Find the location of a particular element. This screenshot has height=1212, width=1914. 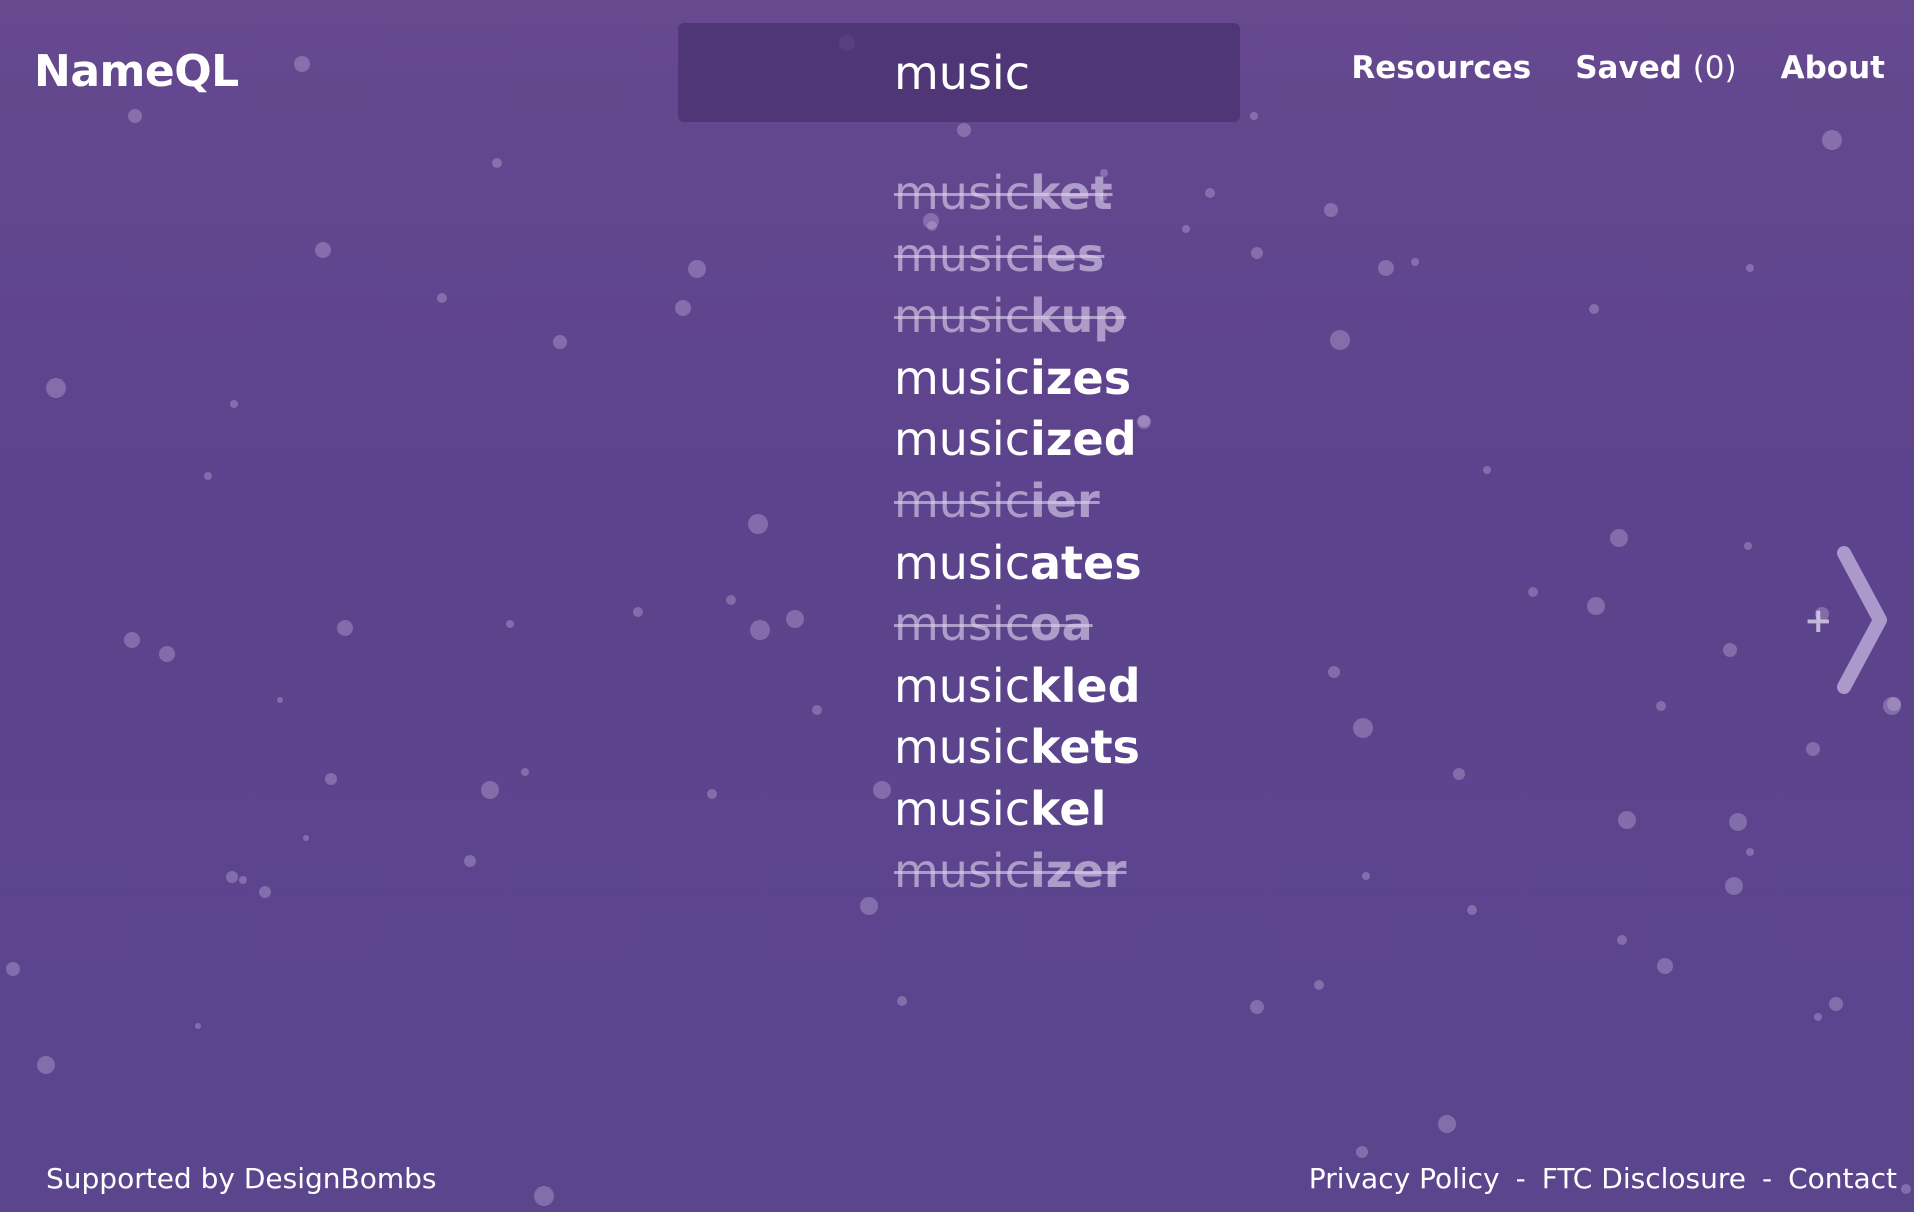

nav-resources: Resources is located at coordinates (1441, 68).